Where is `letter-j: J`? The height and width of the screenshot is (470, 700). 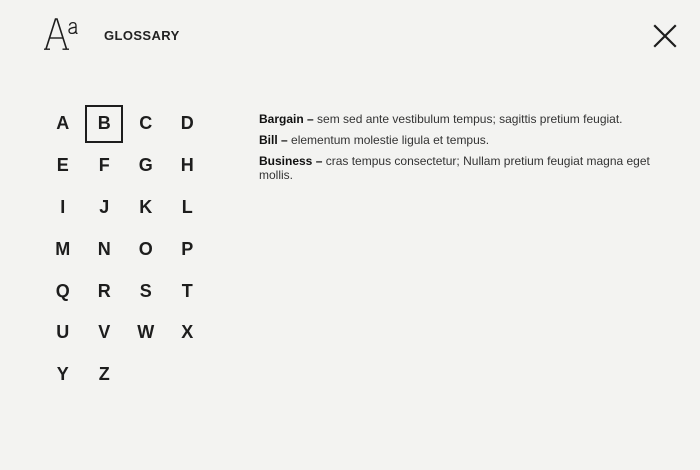 letter-j: J is located at coordinates (105, 208).